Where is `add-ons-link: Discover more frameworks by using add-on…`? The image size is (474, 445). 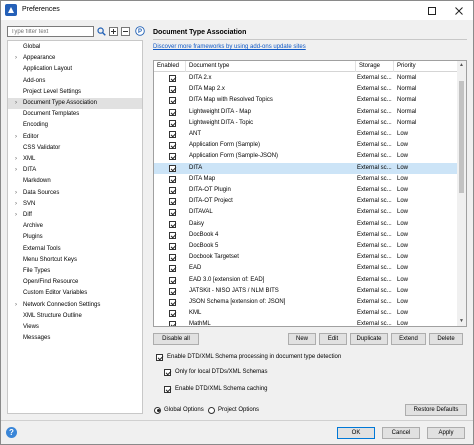
add-ons-link: Discover more frameworks by using add-on… is located at coordinates (229, 47).